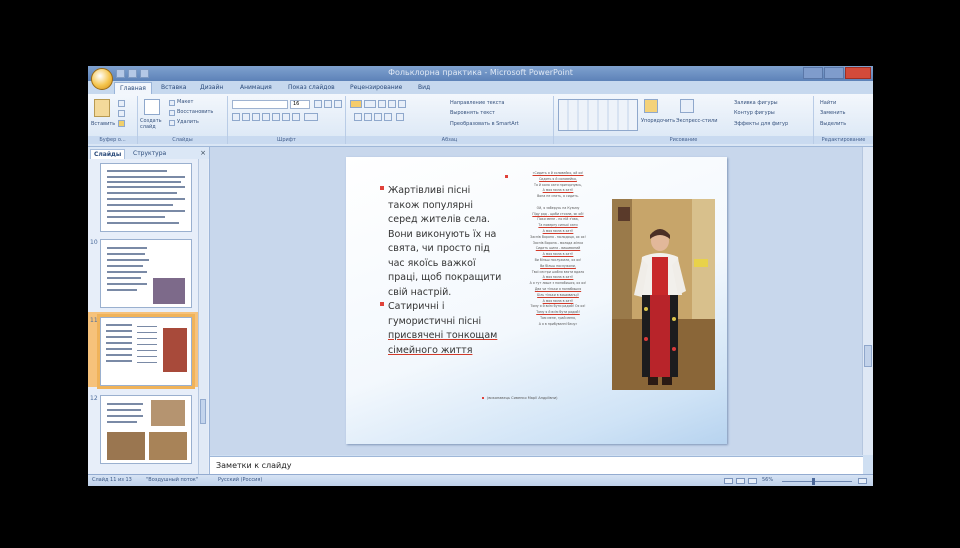 This screenshot has width=960, height=548. What do you see at coordinates (256, 117) in the screenshot?
I see `underline-icon` at bounding box center [256, 117].